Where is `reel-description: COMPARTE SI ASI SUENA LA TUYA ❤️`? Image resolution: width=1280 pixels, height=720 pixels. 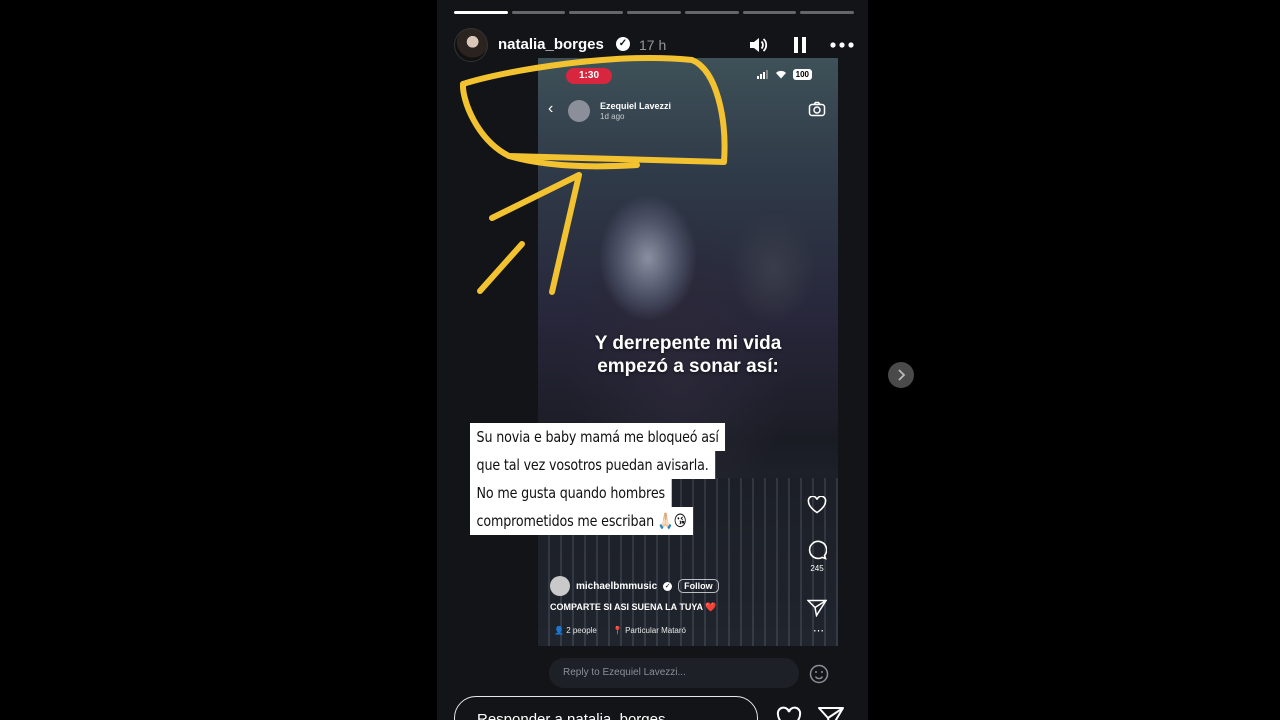 reel-description: COMPARTE SI ASI SUENA LA TUYA ❤️ is located at coordinates (633, 607).